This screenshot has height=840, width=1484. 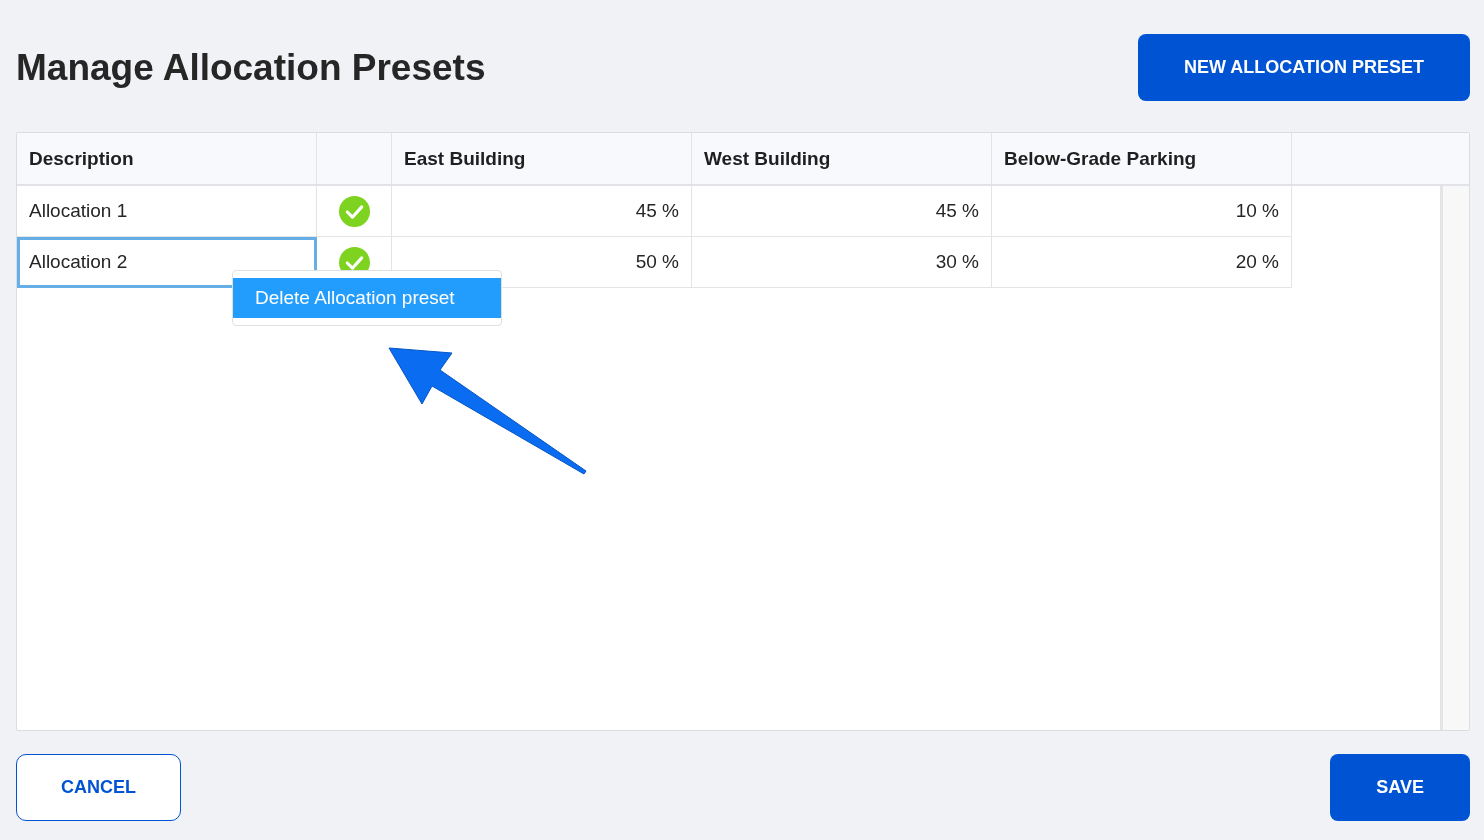 What do you see at coordinates (167, 262) in the screenshot?
I see `description-cell: Allocation 2` at bounding box center [167, 262].